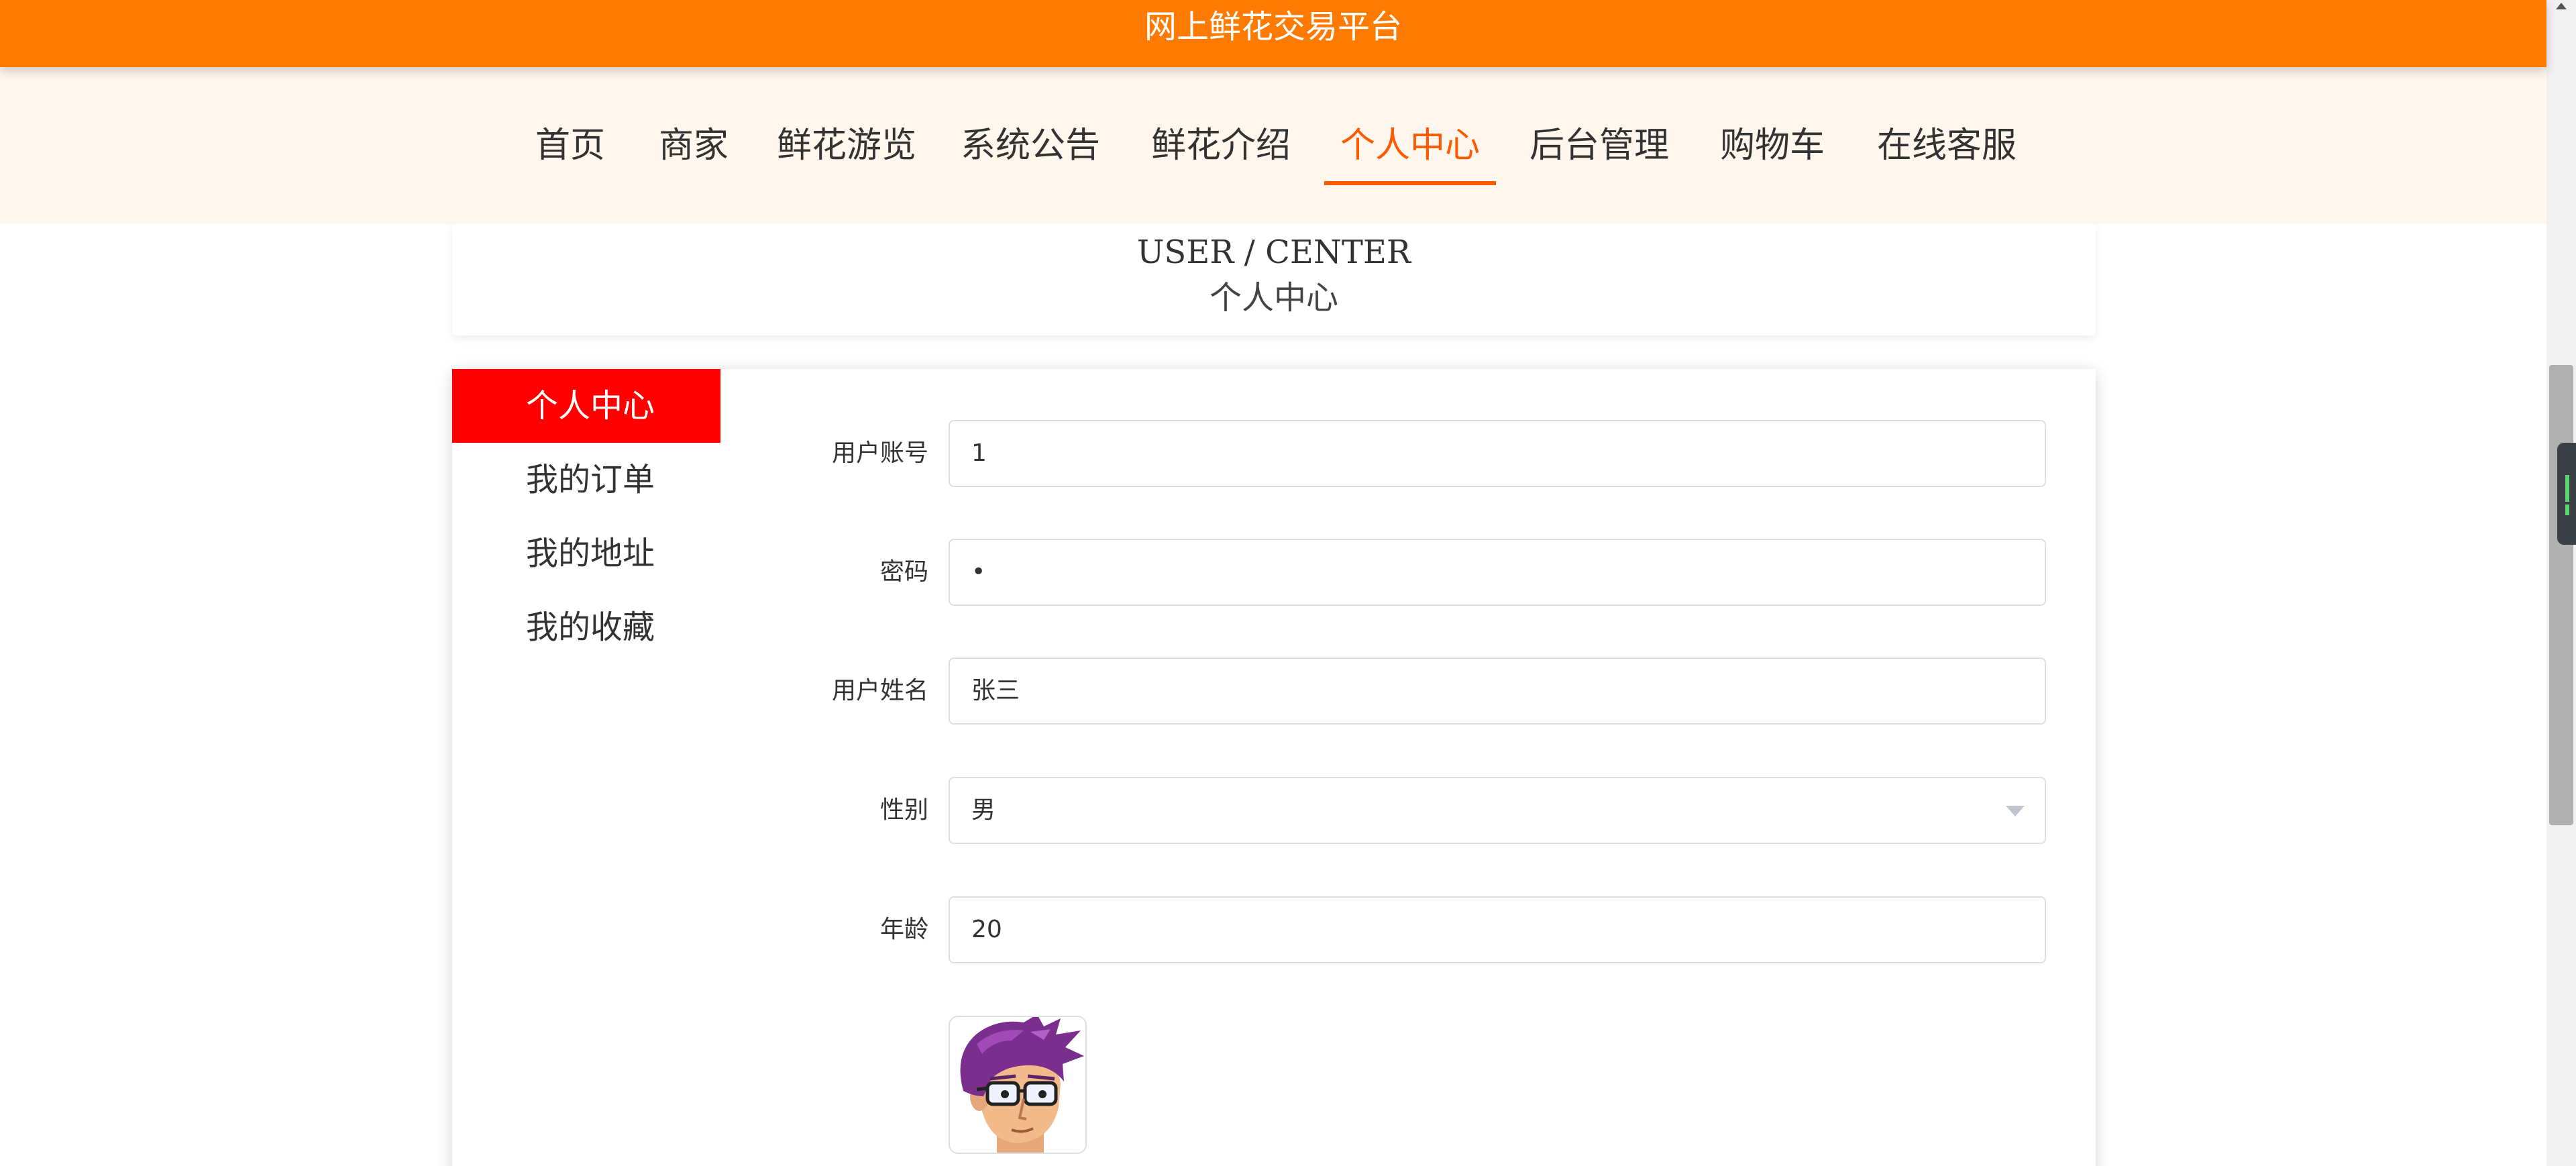 This screenshot has height=1166, width=2576. What do you see at coordinates (1497, 929) in the screenshot?
I see `age-field: 20` at bounding box center [1497, 929].